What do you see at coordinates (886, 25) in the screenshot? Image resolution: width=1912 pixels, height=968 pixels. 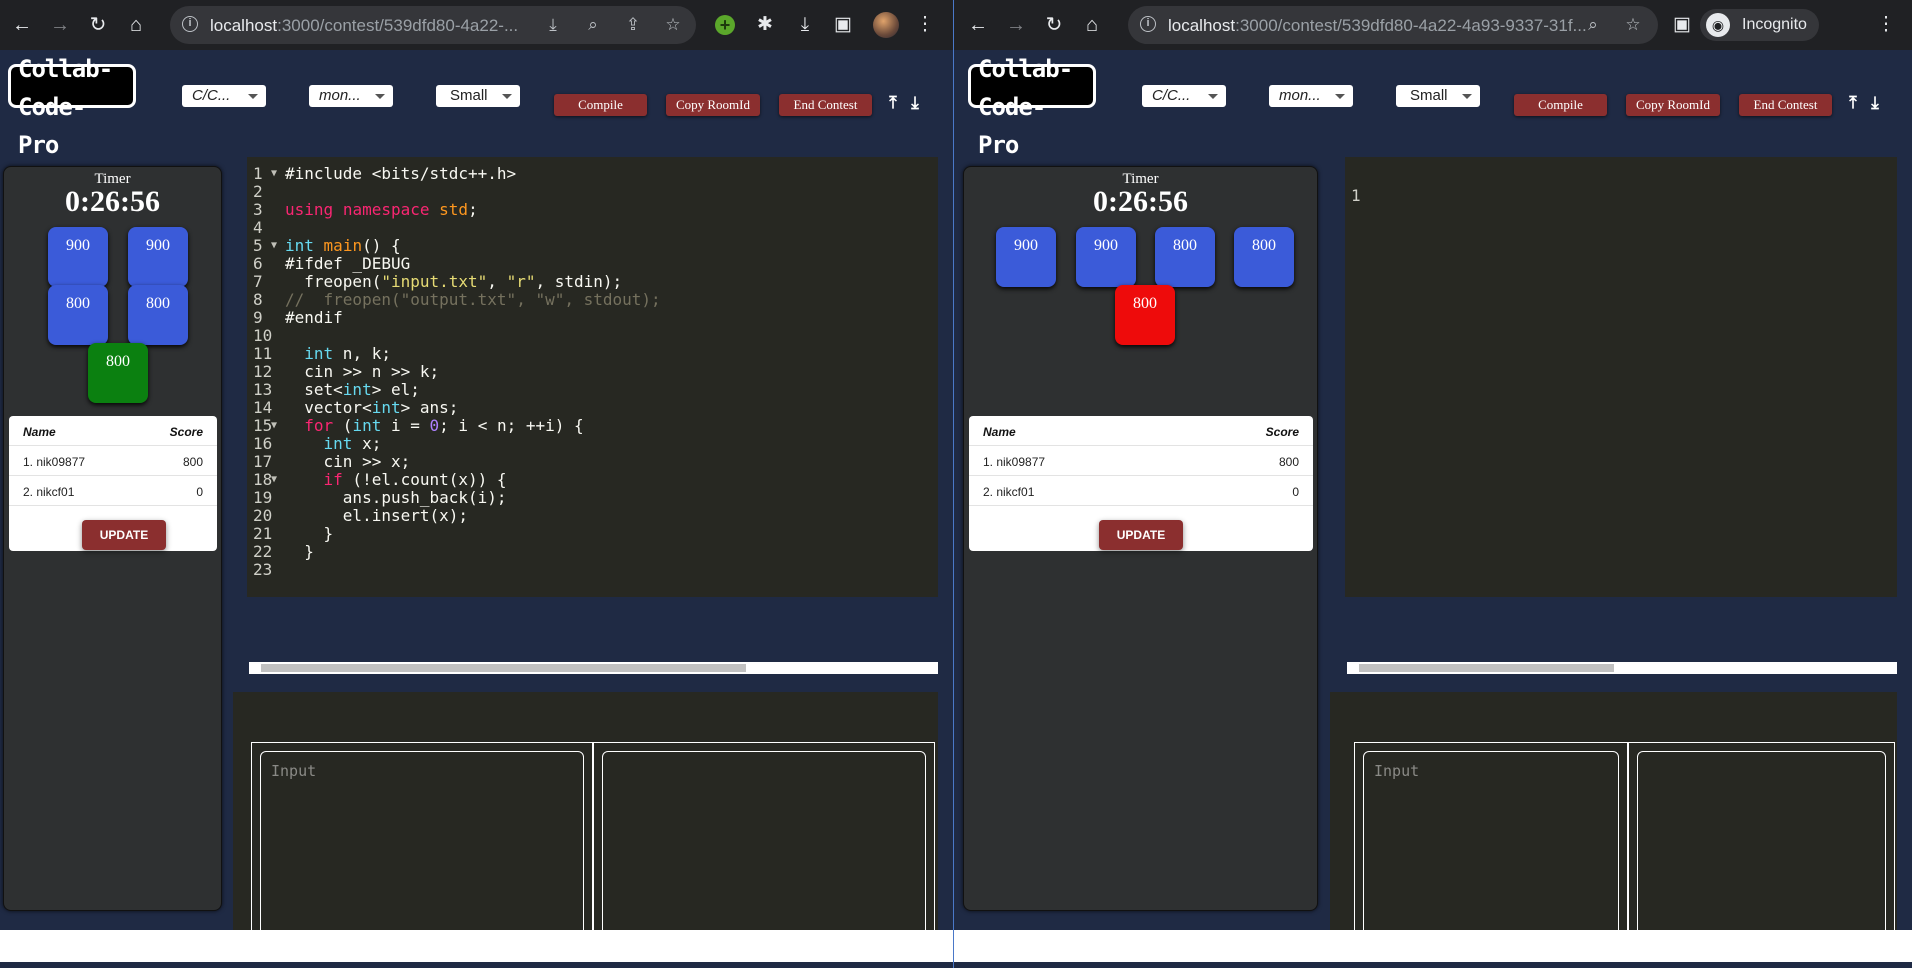 I see `profile-avatar` at bounding box center [886, 25].